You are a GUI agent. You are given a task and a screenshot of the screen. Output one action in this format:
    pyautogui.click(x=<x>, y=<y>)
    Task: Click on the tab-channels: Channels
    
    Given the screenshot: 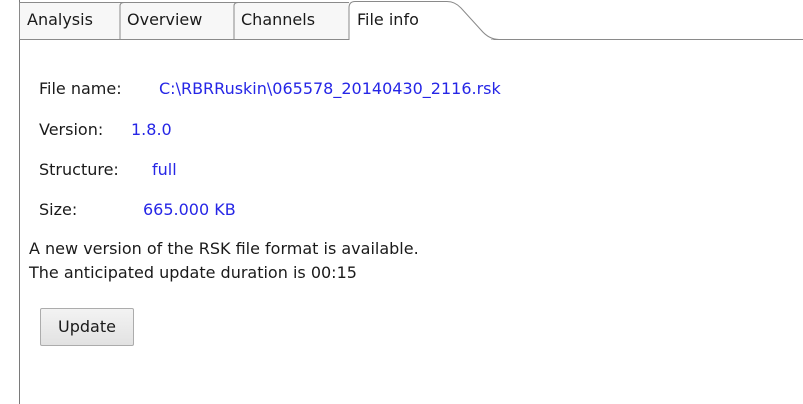 What is the action you would take?
    pyautogui.click(x=278, y=20)
    